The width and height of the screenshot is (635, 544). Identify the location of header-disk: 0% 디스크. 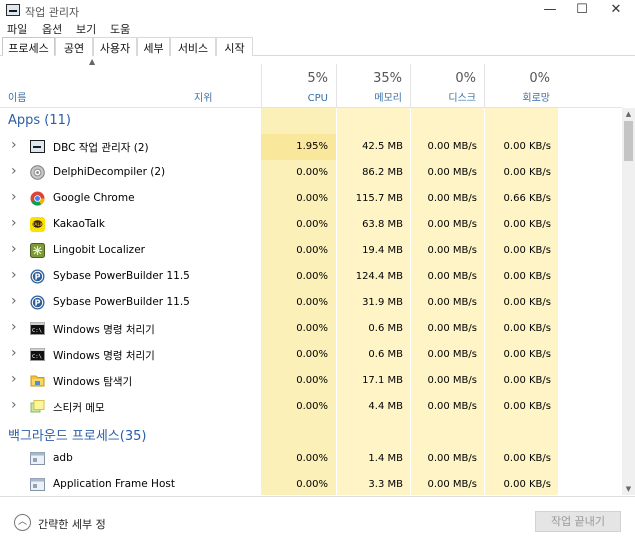
(447, 86).